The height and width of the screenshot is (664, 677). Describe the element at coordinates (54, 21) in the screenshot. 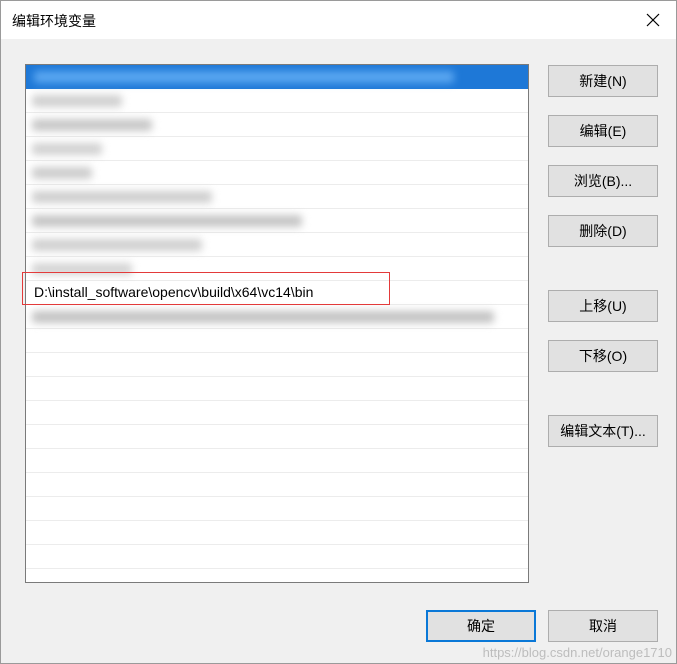

I see `window-title: 编辑环境变量` at that location.